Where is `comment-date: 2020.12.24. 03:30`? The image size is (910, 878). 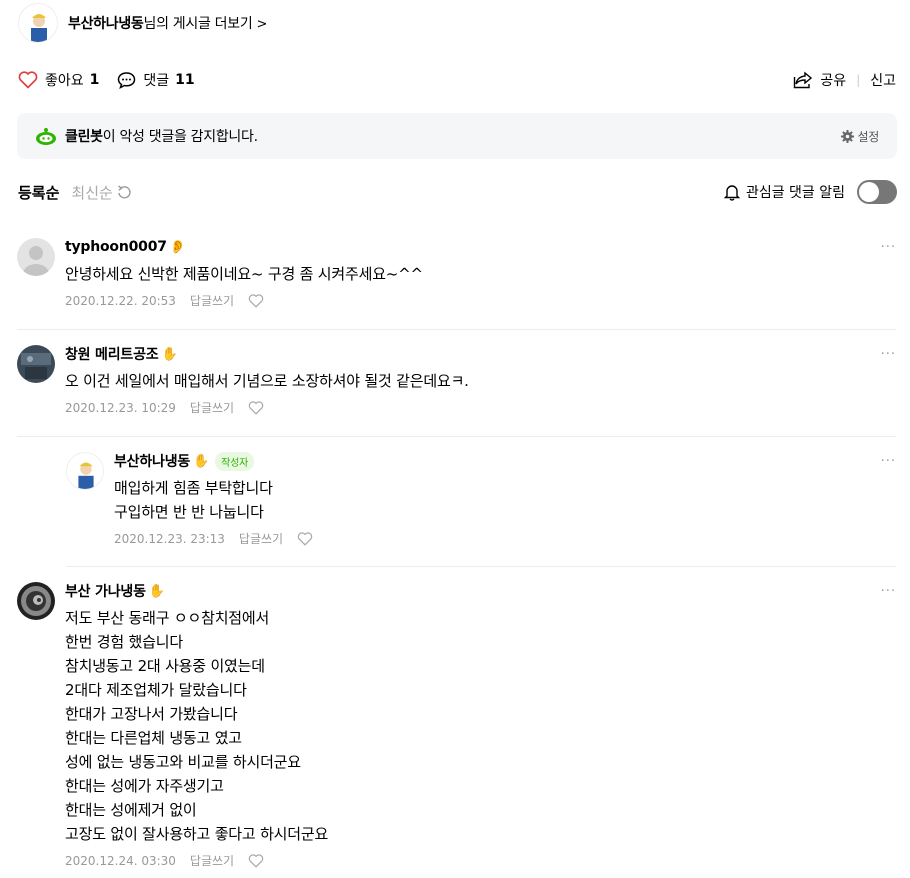
comment-date: 2020.12.24. 03:30 is located at coordinates (120, 860).